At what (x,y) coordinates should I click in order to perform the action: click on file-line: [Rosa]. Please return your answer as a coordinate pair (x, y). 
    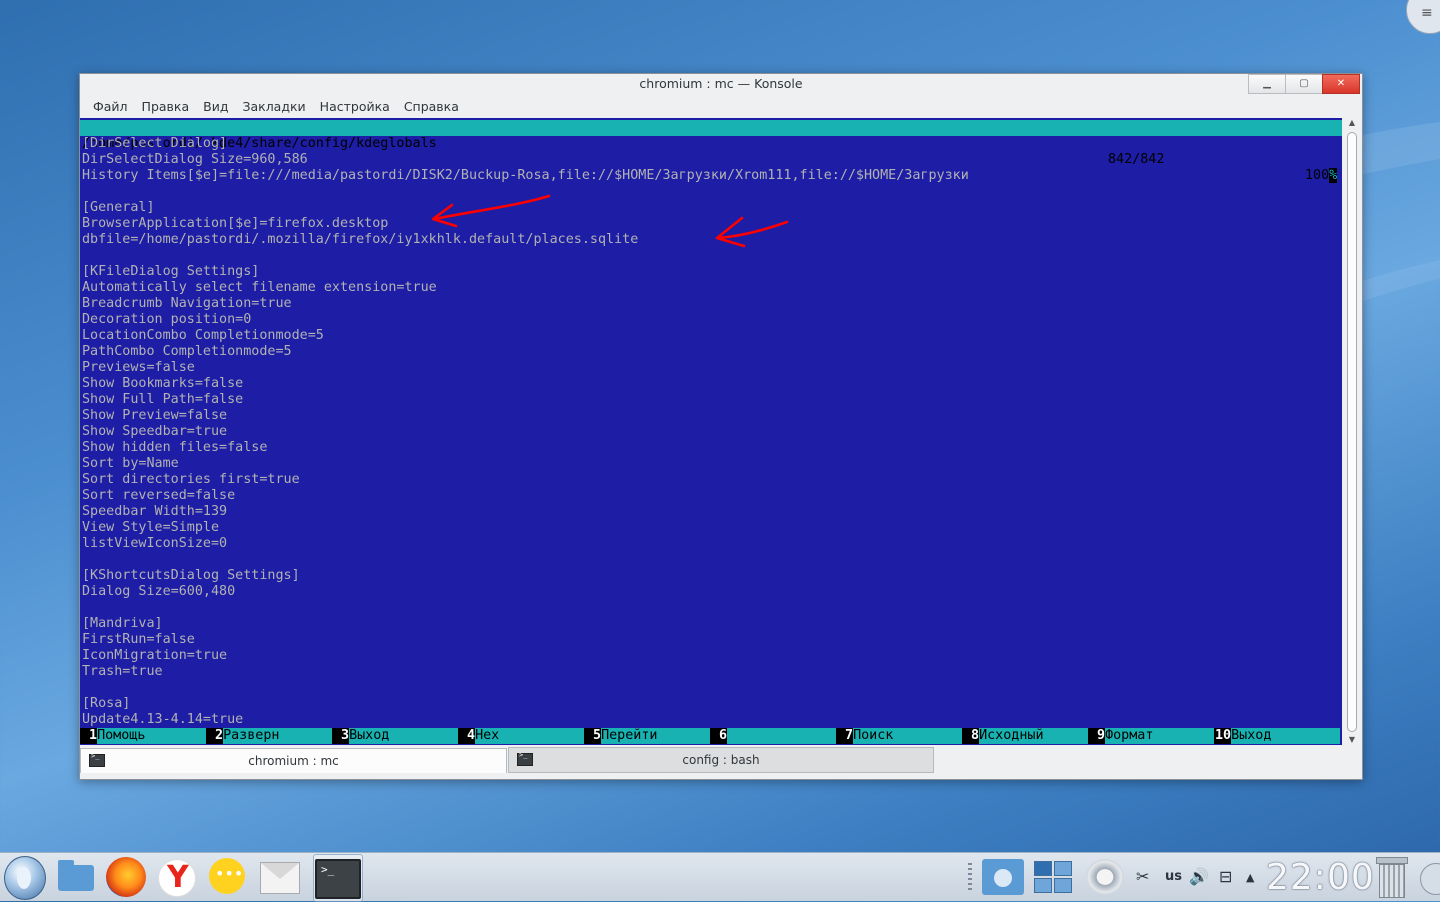
    Looking at the image, I should click on (106, 703).